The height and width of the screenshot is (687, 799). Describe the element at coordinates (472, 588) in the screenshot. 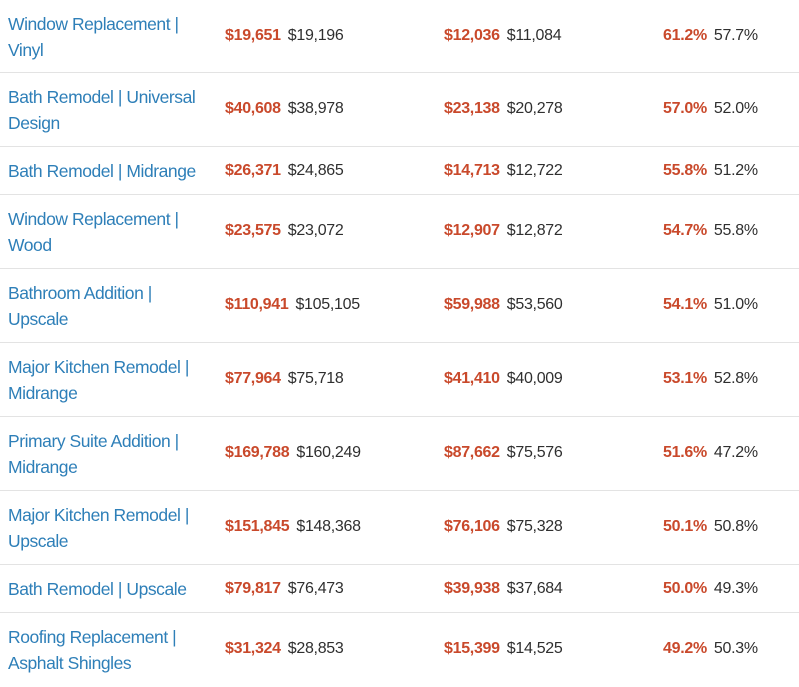

I see `resale-value-current: $39,938` at that location.